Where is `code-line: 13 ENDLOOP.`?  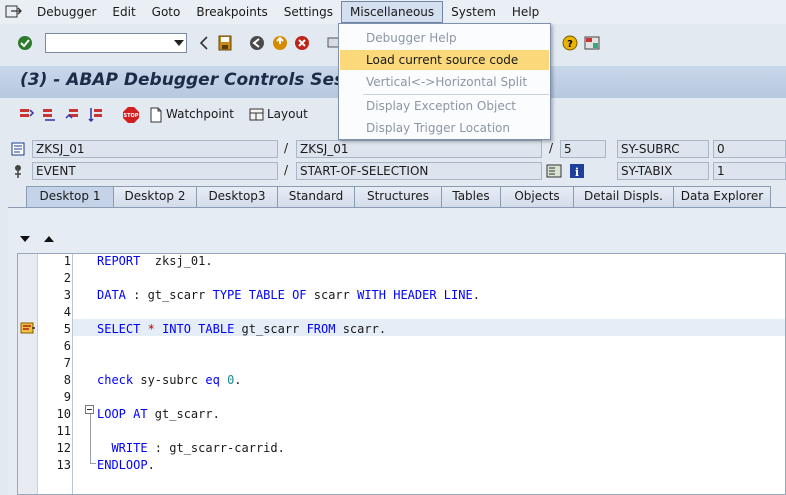 code-line: 13 ENDLOOP. is located at coordinates (401, 465).